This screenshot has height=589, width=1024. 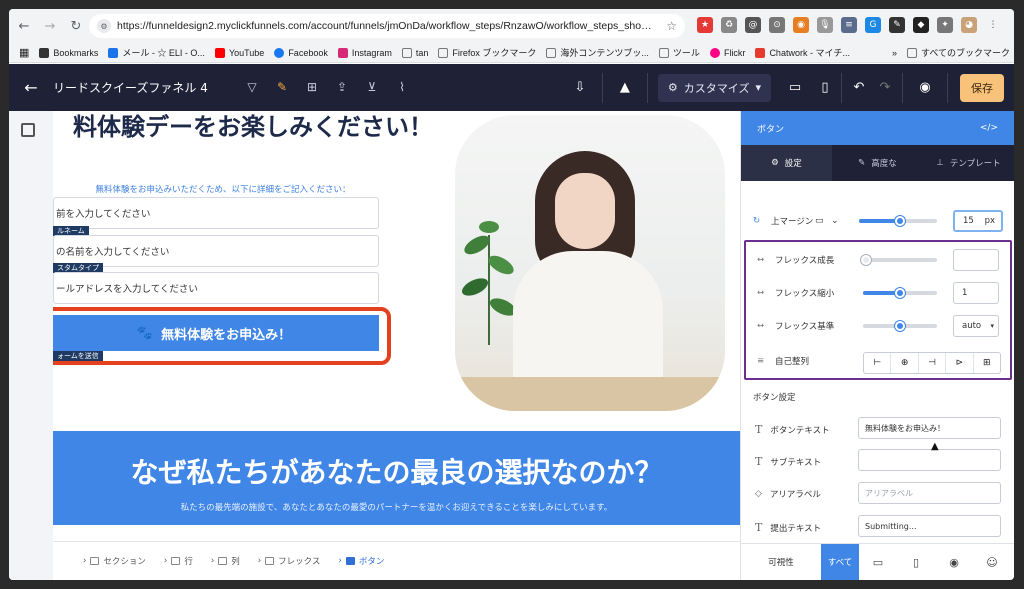 I want to click on paw-icon: 🐾, so click(x=145, y=333).